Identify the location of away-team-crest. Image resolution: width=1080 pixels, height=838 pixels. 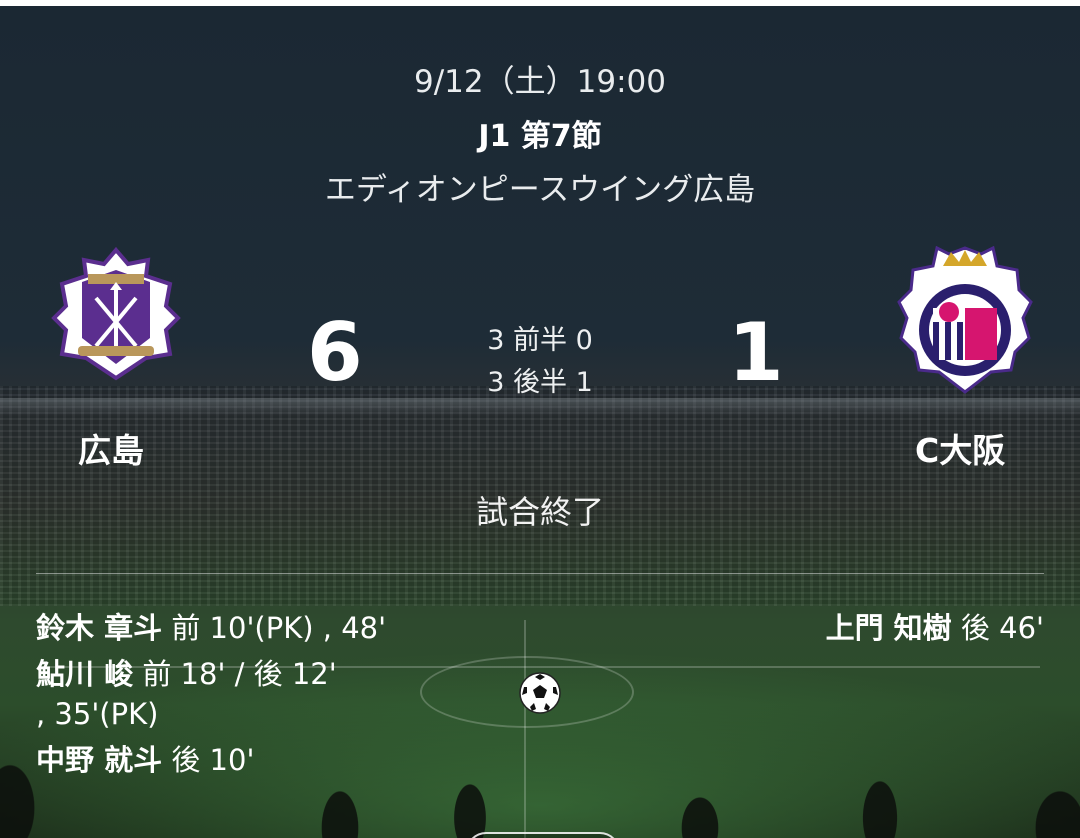
(965, 320).